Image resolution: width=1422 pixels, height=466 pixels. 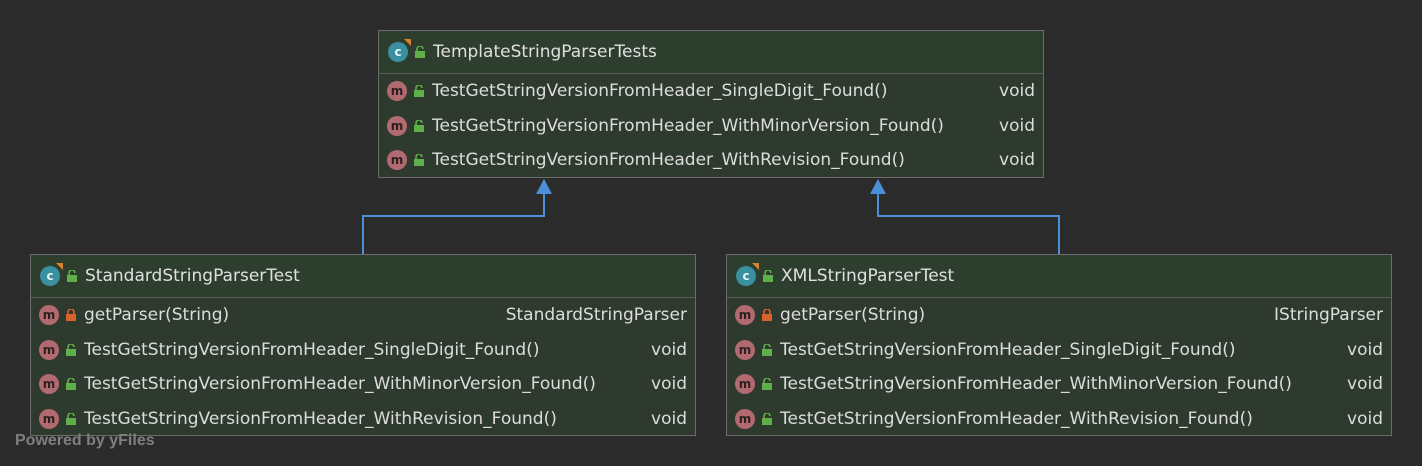 What do you see at coordinates (968, 223) in the screenshot?
I see `edge-right-child-to-parent` at bounding box center [968, 223].